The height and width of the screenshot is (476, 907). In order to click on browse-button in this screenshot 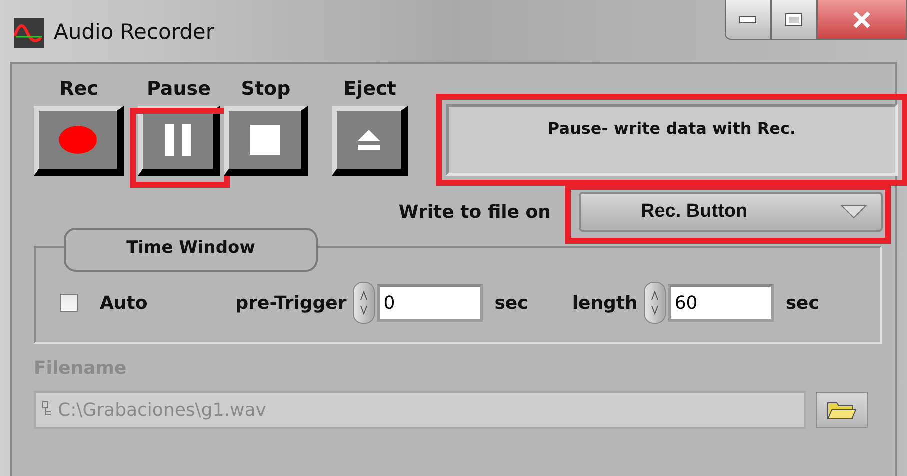, I will do `click(842, 410)`.